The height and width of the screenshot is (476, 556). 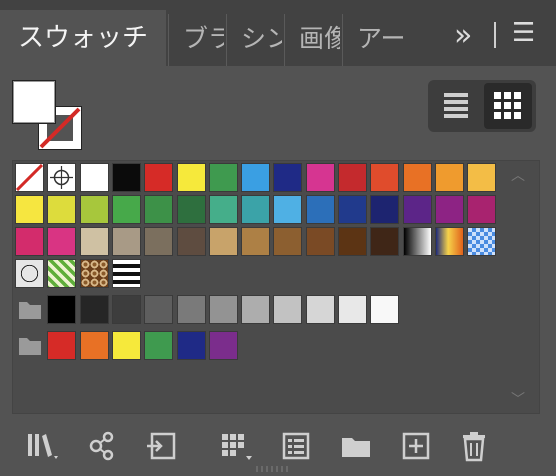 I want to click on fill-swatch, so click(x=34, y=102).